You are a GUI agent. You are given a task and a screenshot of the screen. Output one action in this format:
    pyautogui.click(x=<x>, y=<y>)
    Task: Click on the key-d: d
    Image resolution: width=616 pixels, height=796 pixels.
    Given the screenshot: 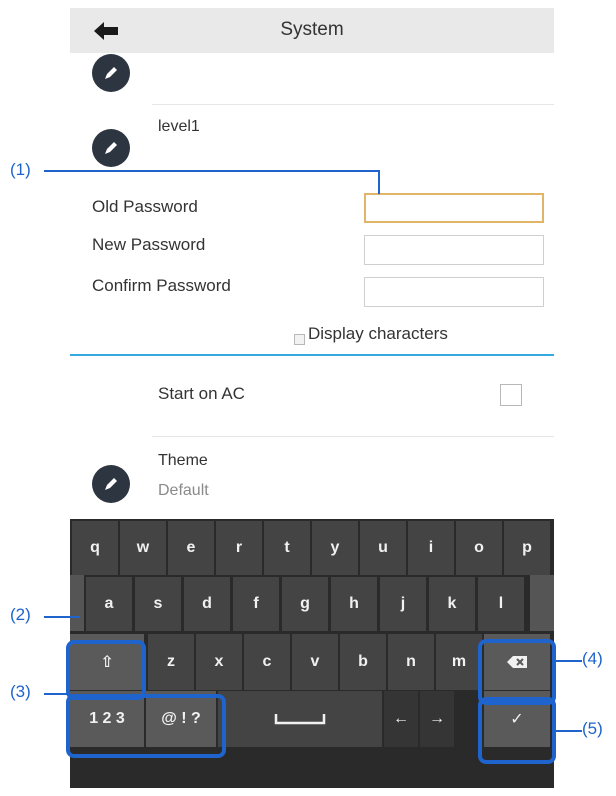 What is the action you would take?
    pyautogui.click(x=207, y=604)
    